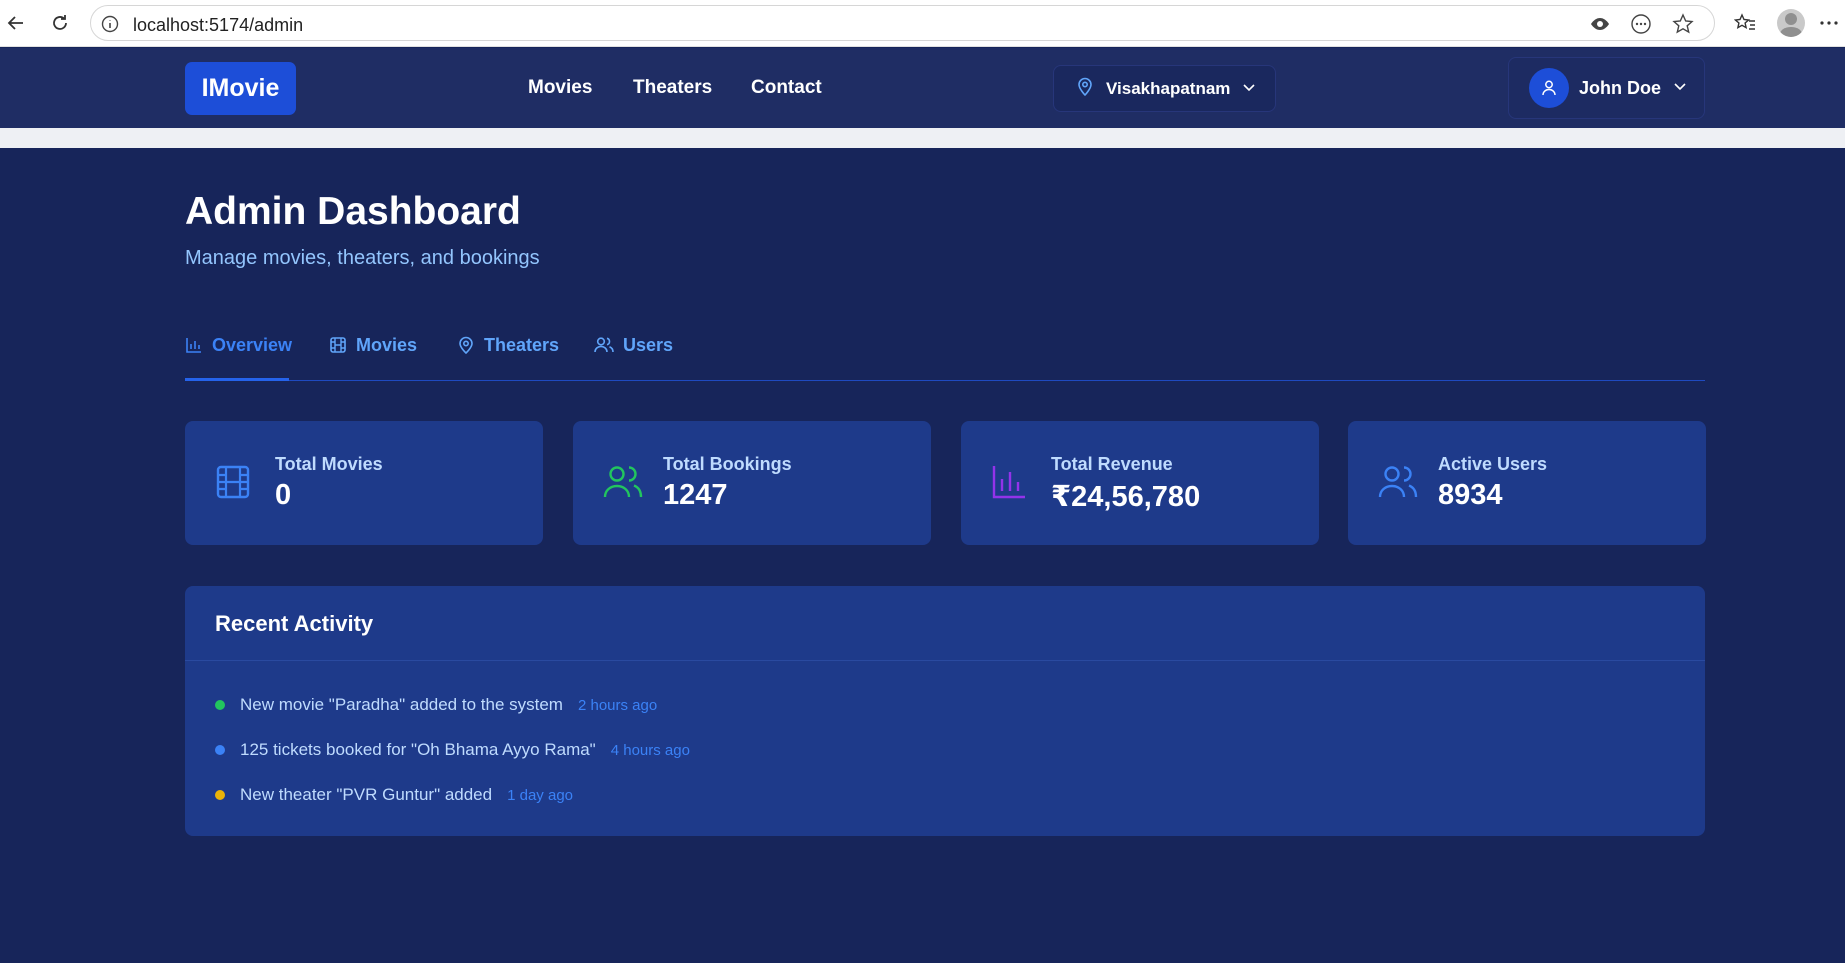  Describe the element at coordinates (60, 23) in the screenshot. I see `reload-icon` at that location.